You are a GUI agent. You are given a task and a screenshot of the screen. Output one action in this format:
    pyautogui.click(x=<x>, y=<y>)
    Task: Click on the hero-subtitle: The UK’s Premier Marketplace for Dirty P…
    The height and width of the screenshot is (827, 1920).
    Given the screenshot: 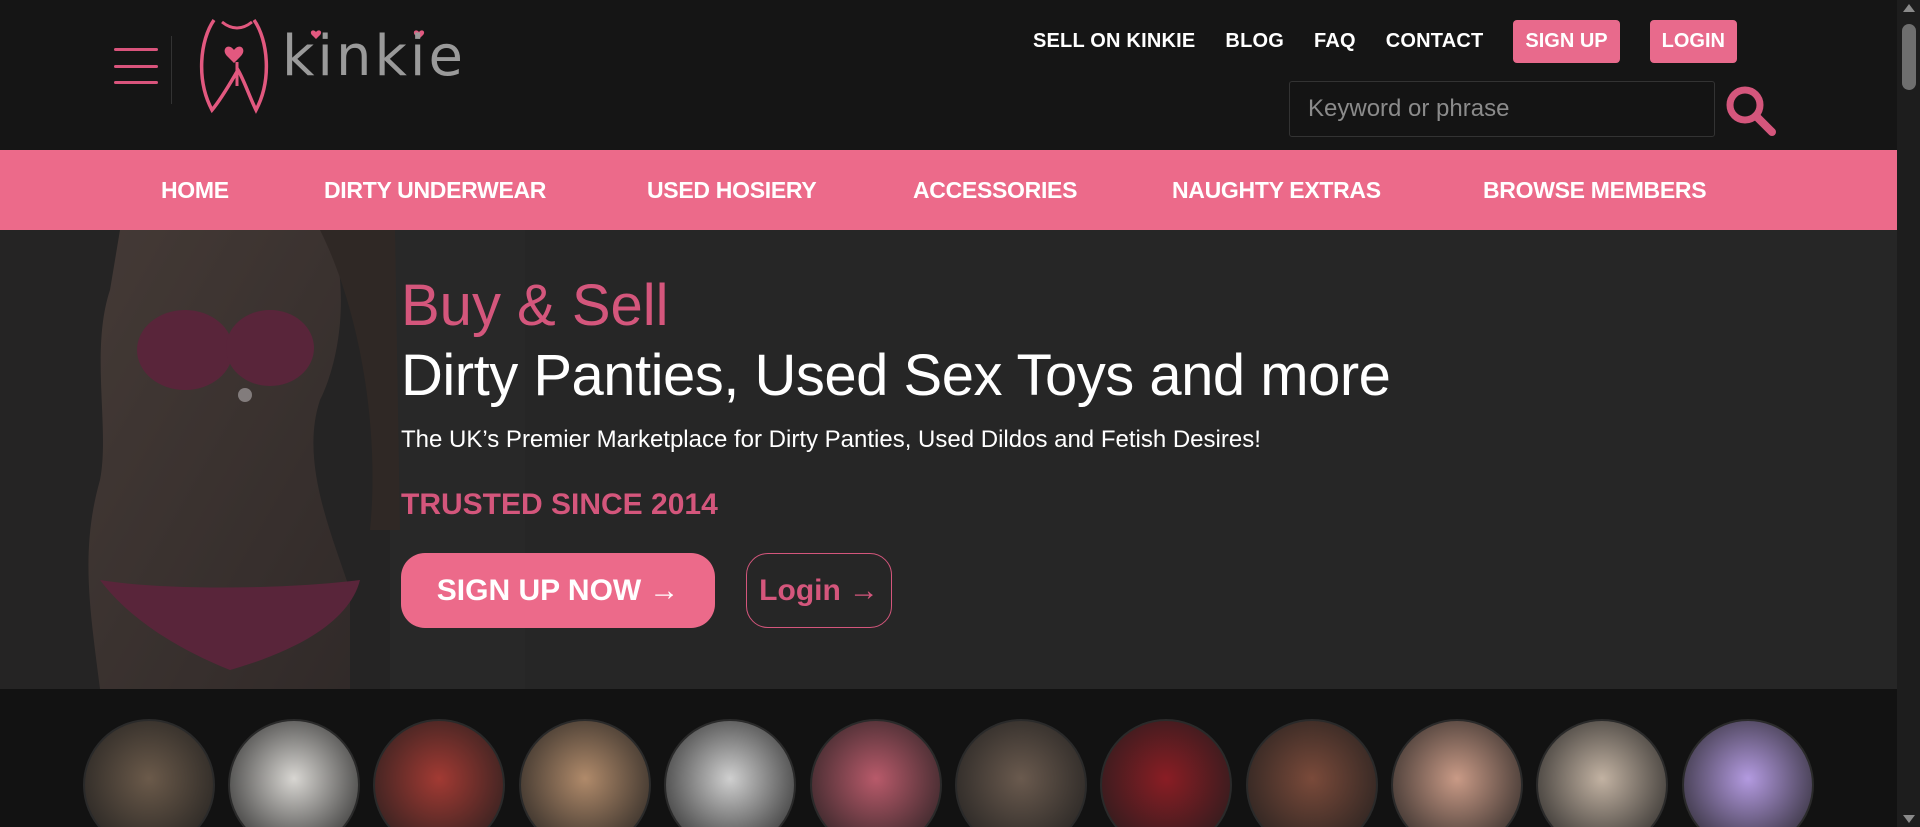 What is the action you would take?
    pyautogui.click(x=831, y=439)
    